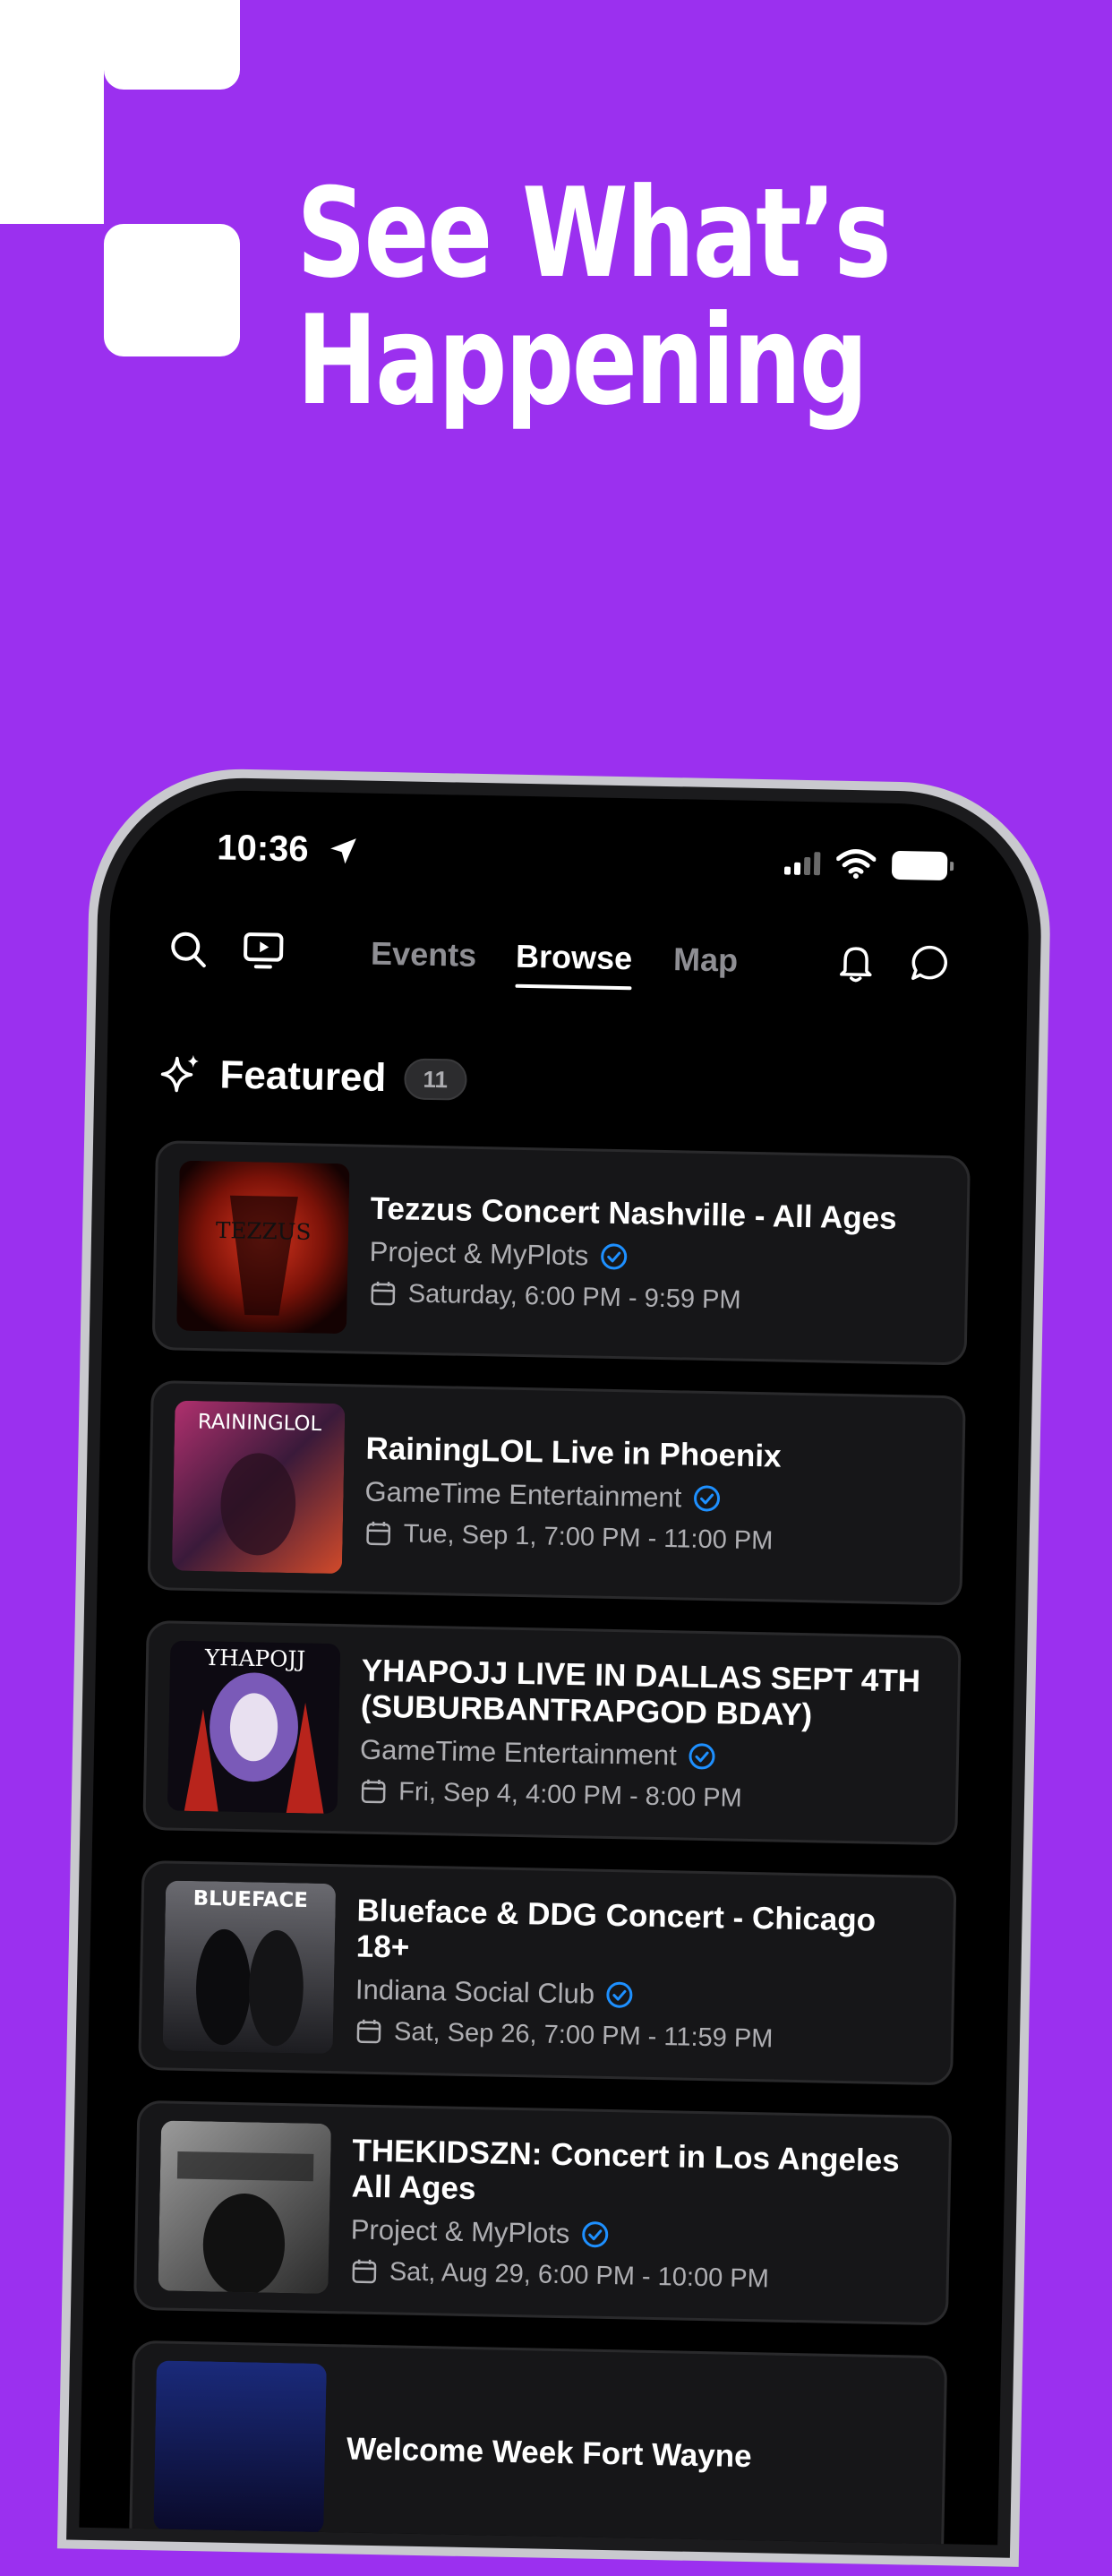  What do you see at coordinates (264, 1231) in the screenshot?
I see `svg-text: TEZZUS` at bounding box center [264, 1231].